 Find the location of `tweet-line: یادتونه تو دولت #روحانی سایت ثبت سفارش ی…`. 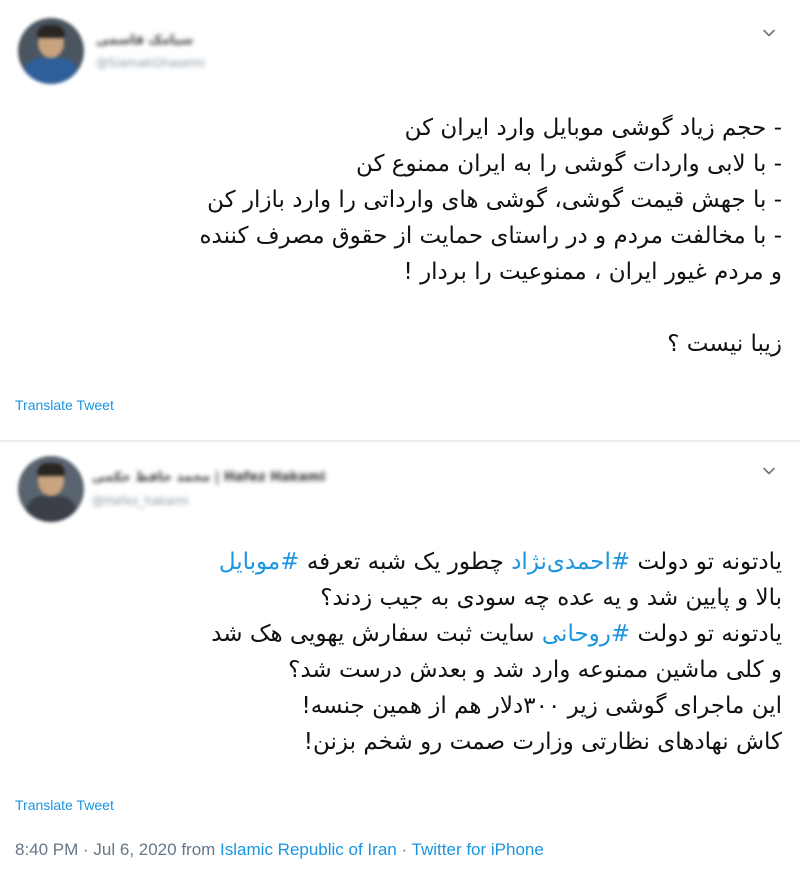

tweet-line: یادتونه تو دولت #روحانی سایت ثبت سفارش ی… is located at coordinates (398, 634).